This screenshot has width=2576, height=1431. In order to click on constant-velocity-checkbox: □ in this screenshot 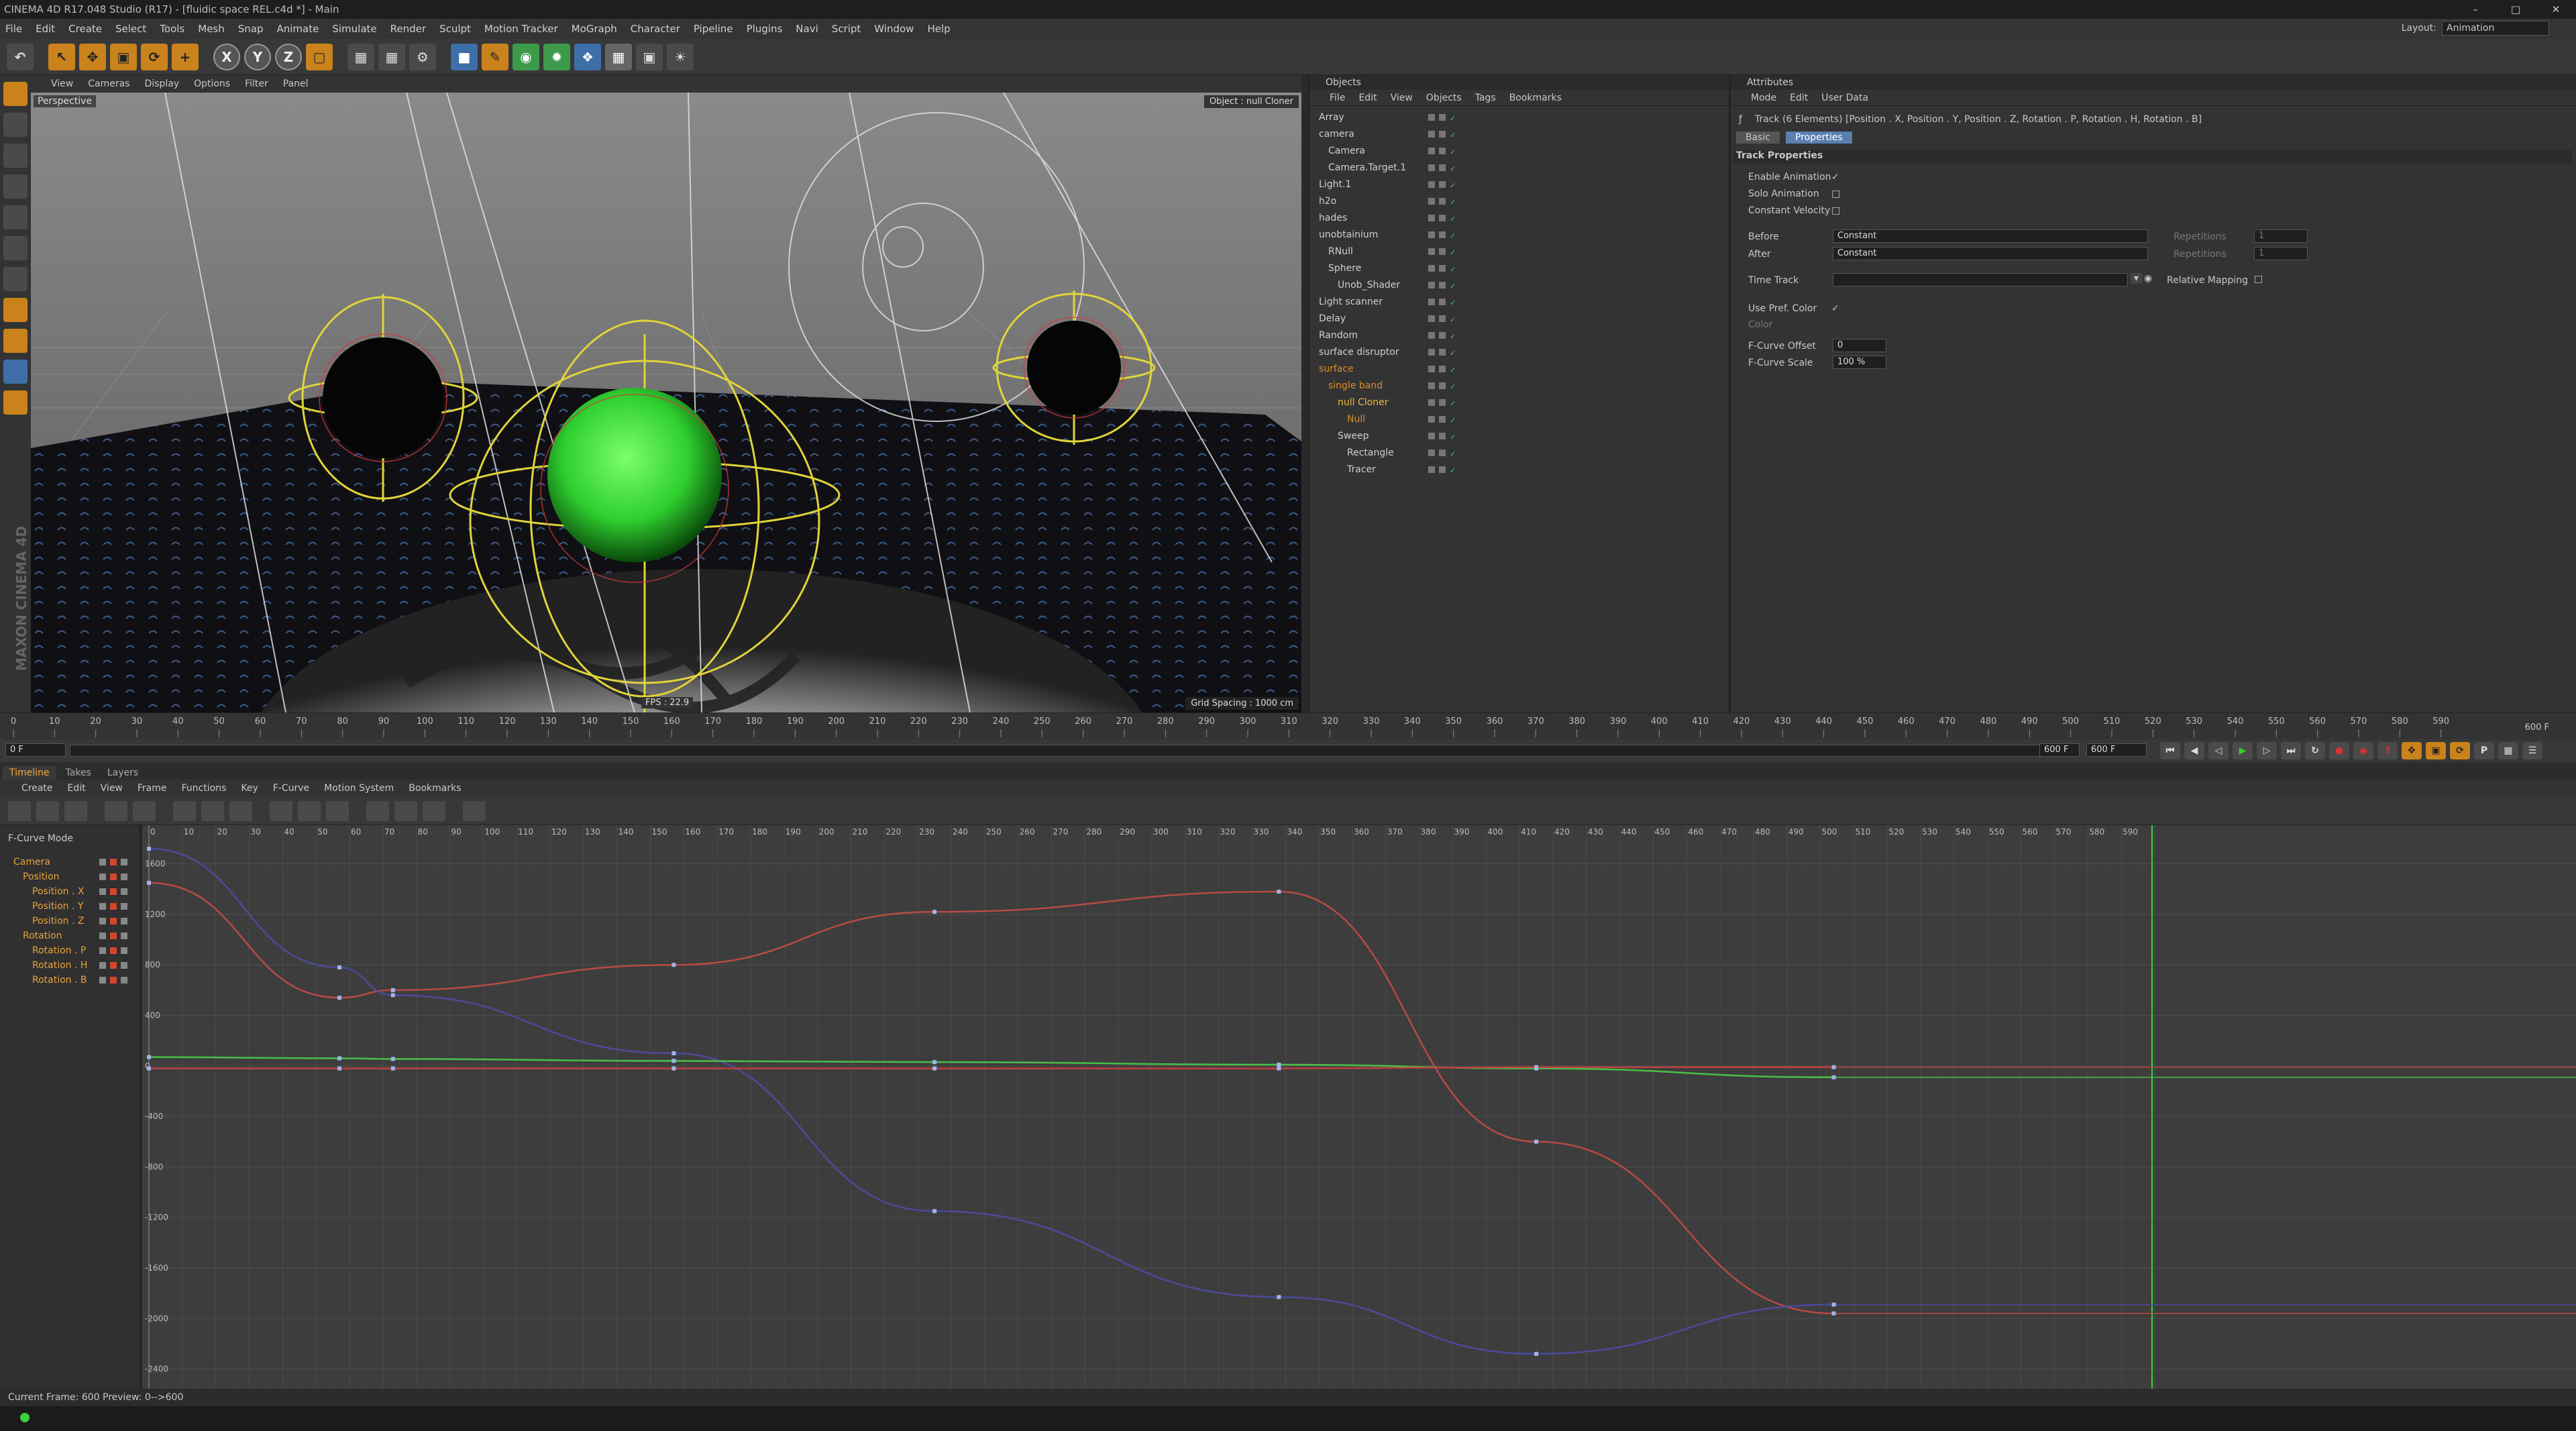, I will do `click(1835, 210)`.